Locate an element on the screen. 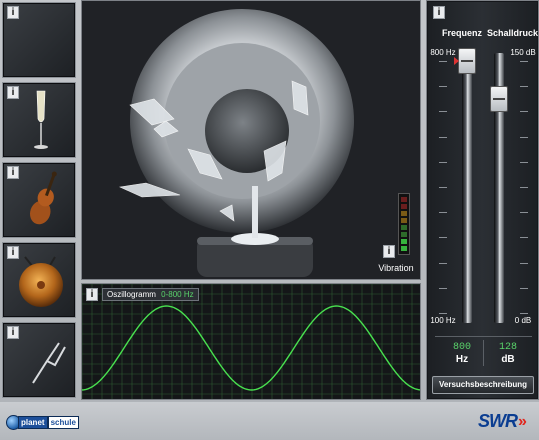 The height and width of the screenshot is (440, 539). oscillogram-wave is located at coordinates (251, 348).